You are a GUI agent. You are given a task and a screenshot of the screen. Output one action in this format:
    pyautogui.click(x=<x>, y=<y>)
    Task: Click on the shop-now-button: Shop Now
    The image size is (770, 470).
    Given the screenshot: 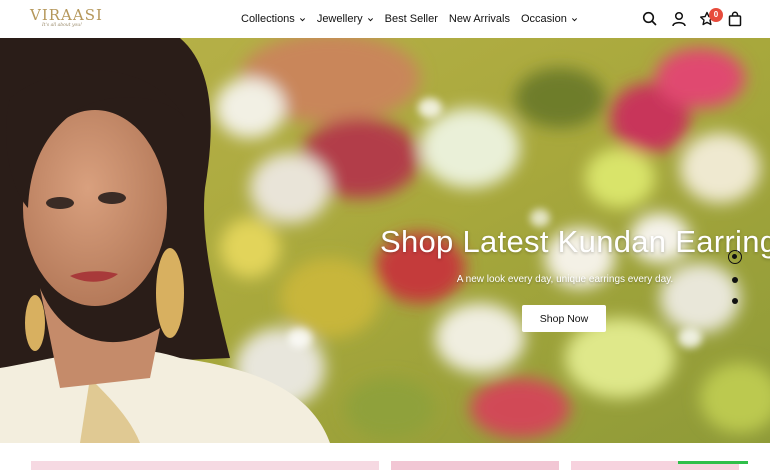 What is the action you would take?
    pyautogui.click(x=564, y=318)
    